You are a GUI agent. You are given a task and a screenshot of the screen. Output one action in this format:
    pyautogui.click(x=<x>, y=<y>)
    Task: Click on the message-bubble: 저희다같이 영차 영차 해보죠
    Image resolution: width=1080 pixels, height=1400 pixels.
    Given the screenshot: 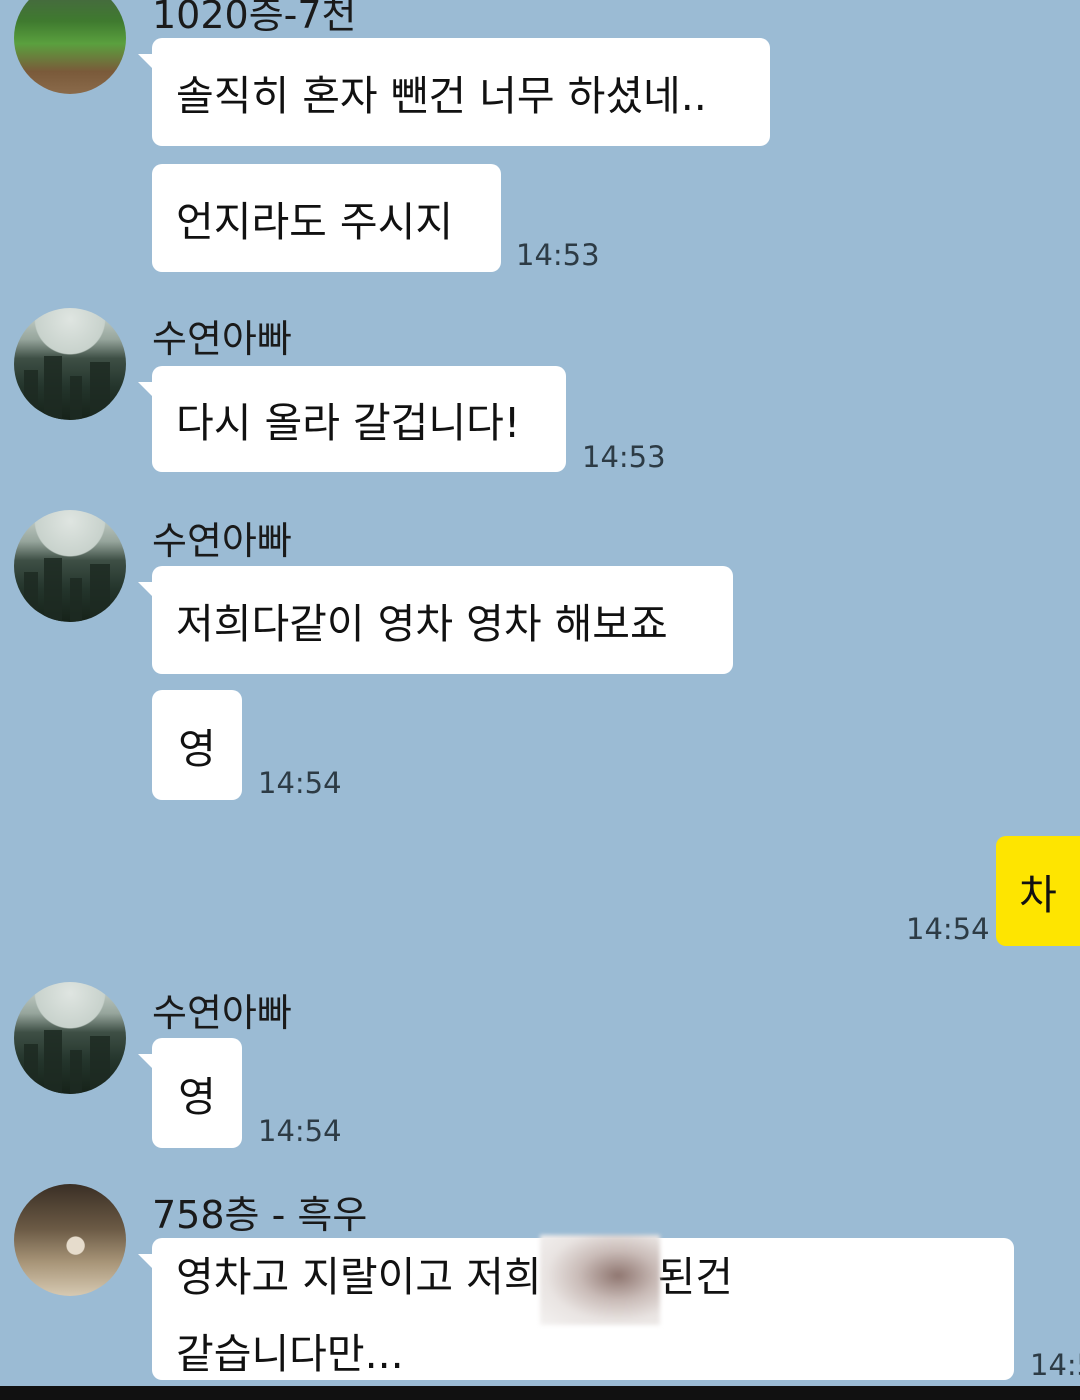 What is the action you would take?
    pyautogui.click(x=435, y=620)
    